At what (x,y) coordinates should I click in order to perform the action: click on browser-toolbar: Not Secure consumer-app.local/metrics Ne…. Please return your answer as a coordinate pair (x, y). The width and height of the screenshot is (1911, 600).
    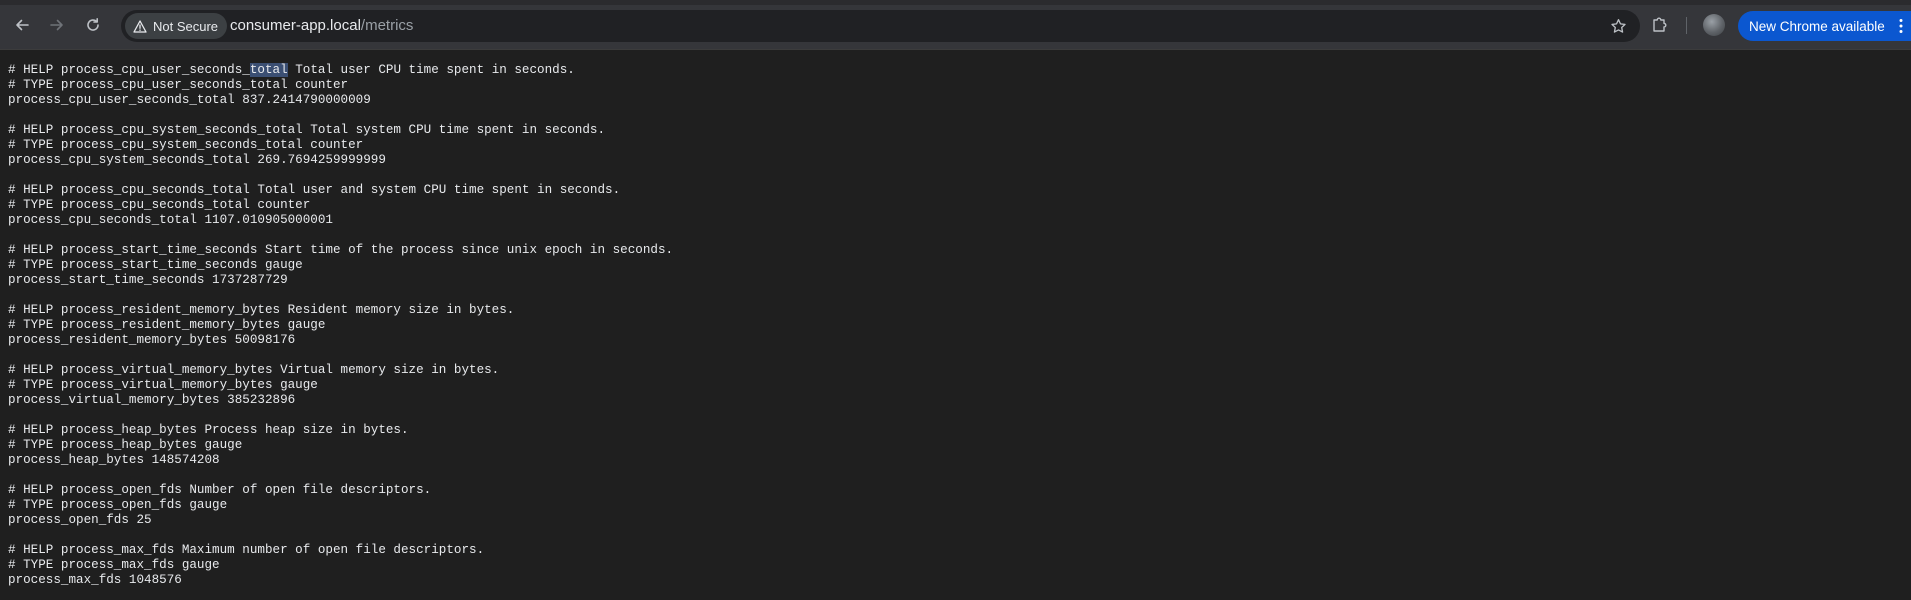
    Looking at the image, I should click on (955, 25).